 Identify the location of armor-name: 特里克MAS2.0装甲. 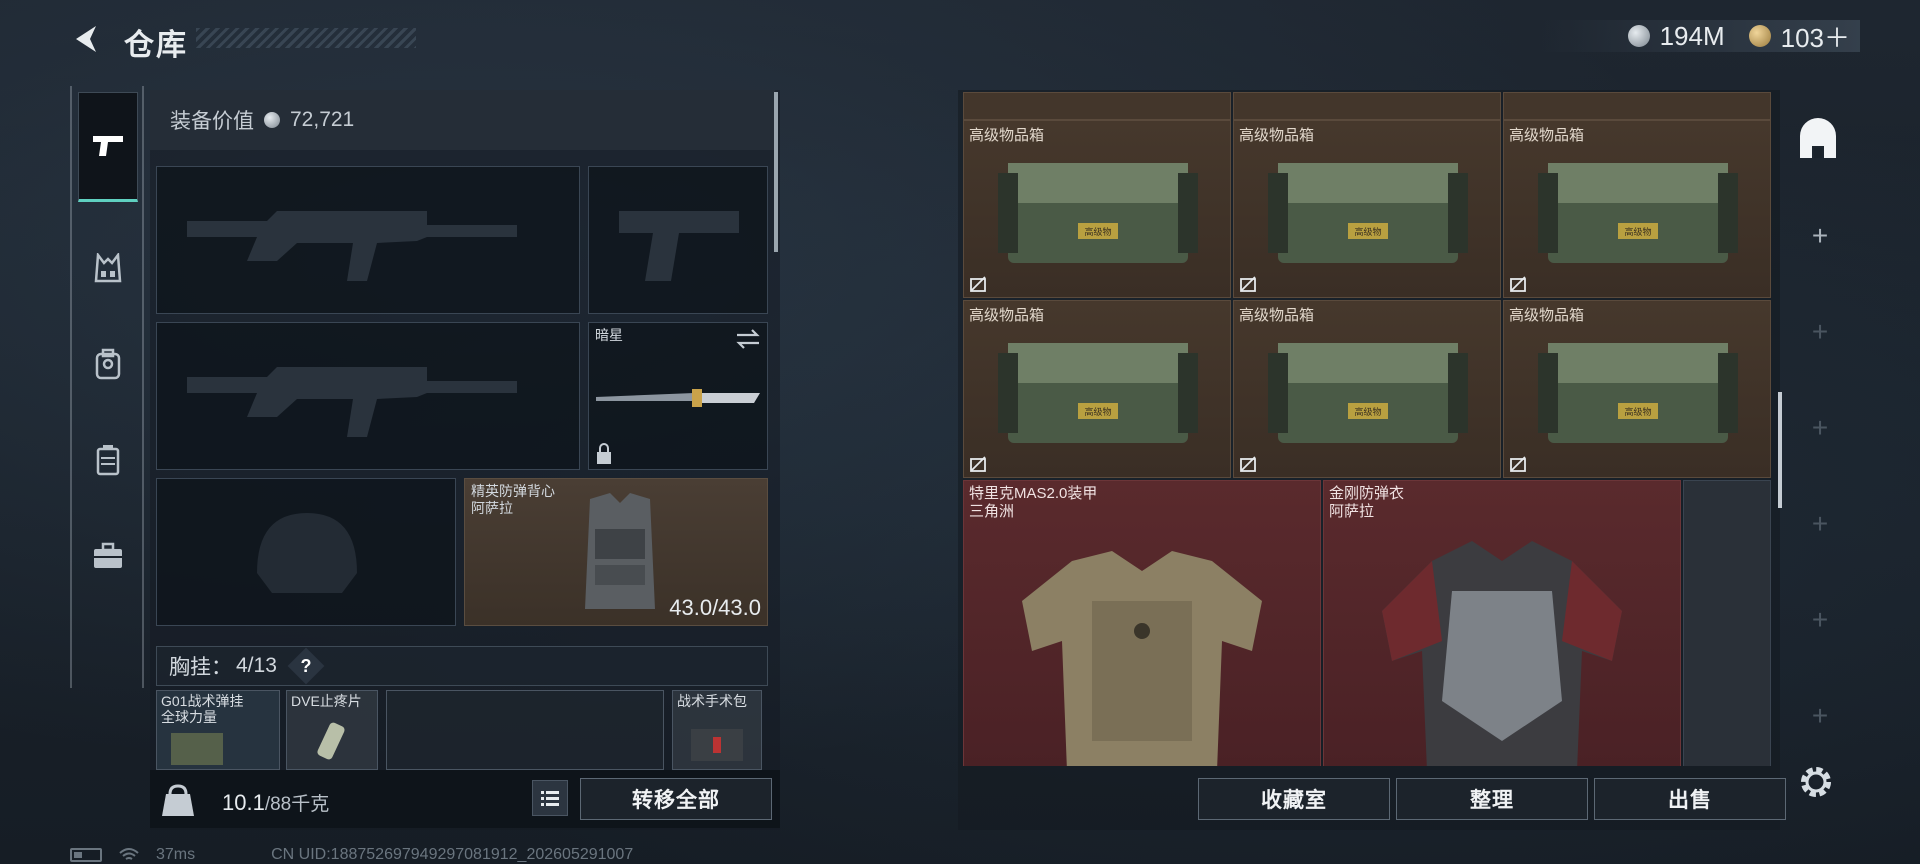
(1033, 493).